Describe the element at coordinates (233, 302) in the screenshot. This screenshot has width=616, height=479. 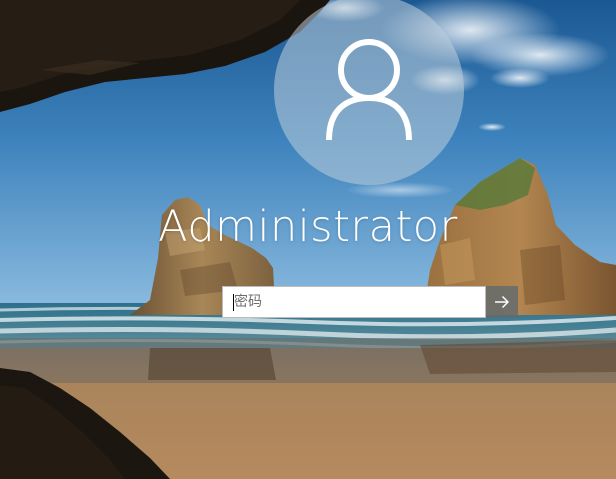
I see `text-caret` at that location.